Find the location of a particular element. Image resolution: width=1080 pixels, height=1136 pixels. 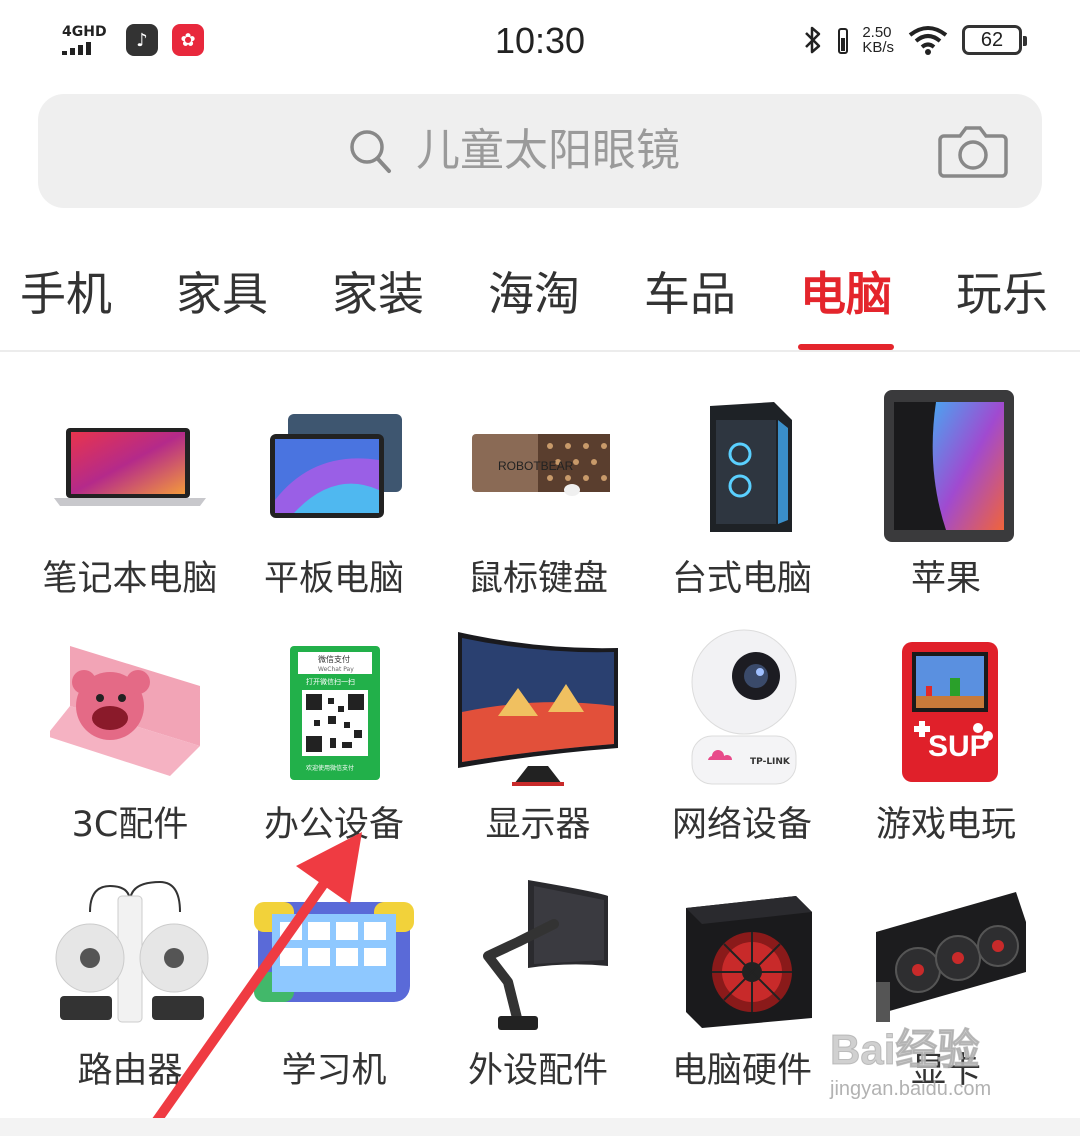

tab-car: 车品 is located at coordinates (690, 294).